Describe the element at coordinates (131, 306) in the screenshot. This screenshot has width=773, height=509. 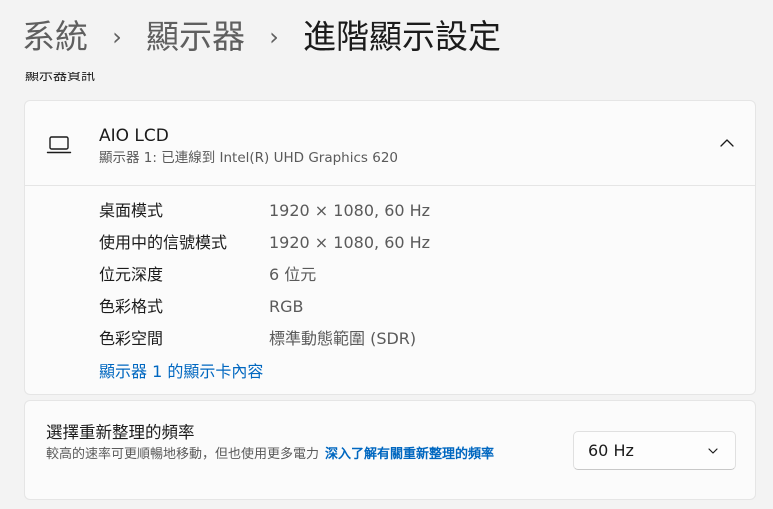
I see `property-label: 色彩格式` at that location.